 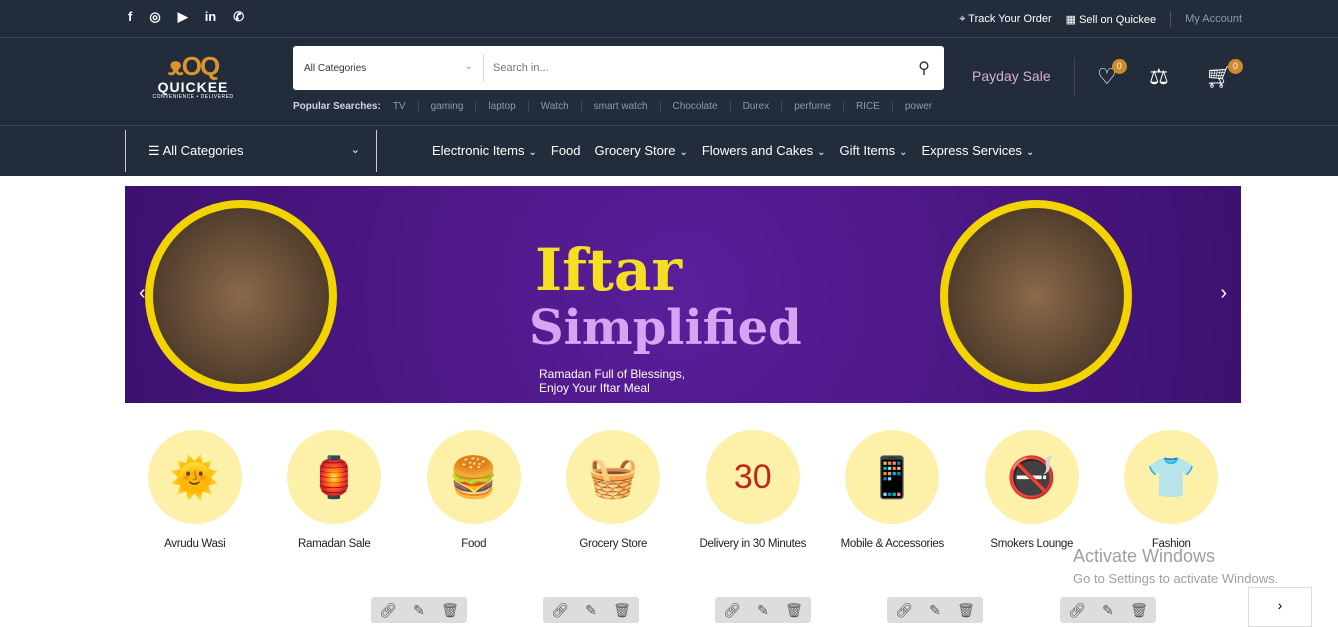 I want to click on category-image: 🧺, so click(x=613, y=477).